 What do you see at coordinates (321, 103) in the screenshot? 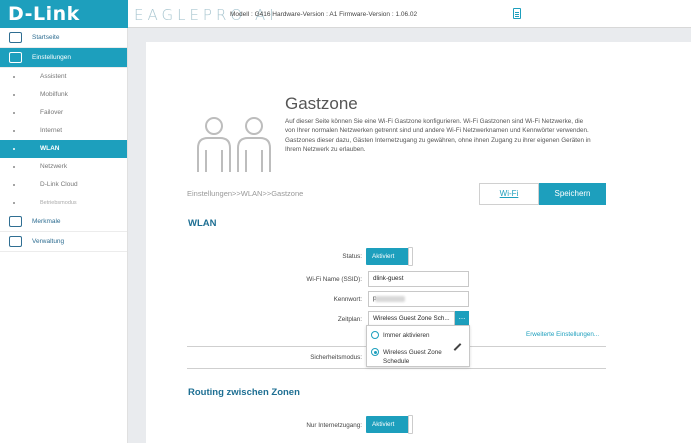
I see `page-title: Gastzone` at bounding box center [321, 103].